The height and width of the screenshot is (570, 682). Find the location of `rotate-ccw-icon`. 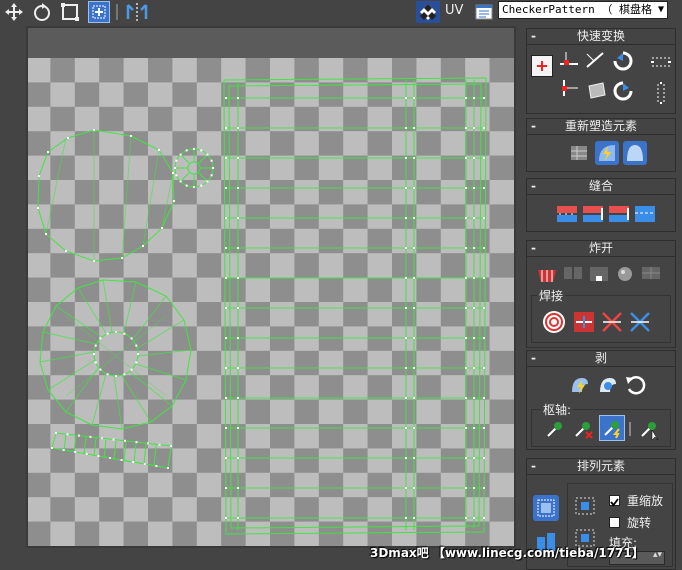

rotate-ccw-icon is located at coordinates (623, 91).